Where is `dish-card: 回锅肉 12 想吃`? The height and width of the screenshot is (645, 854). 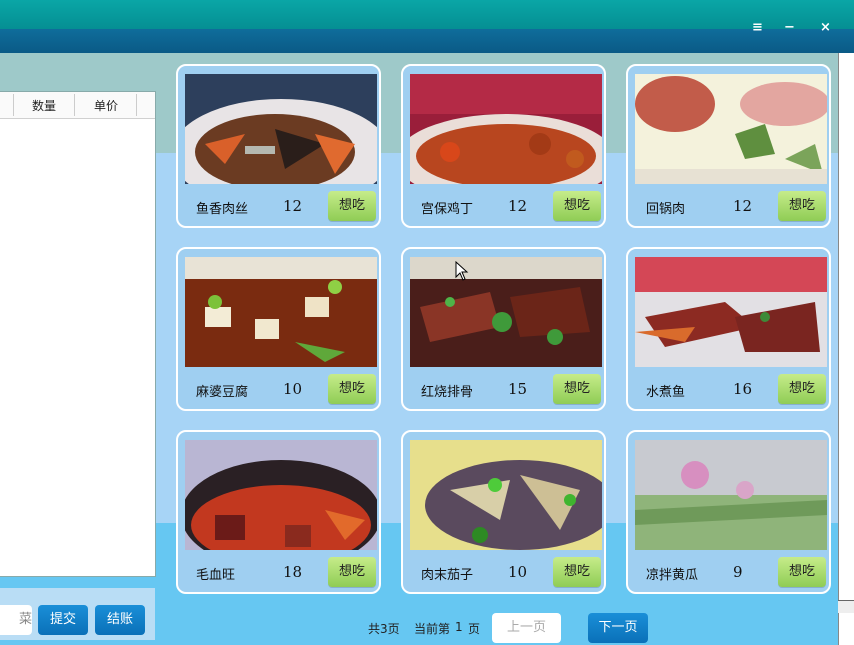
dish-card: 回锅肉 12 想吃 is located at coordinates (728, 146).